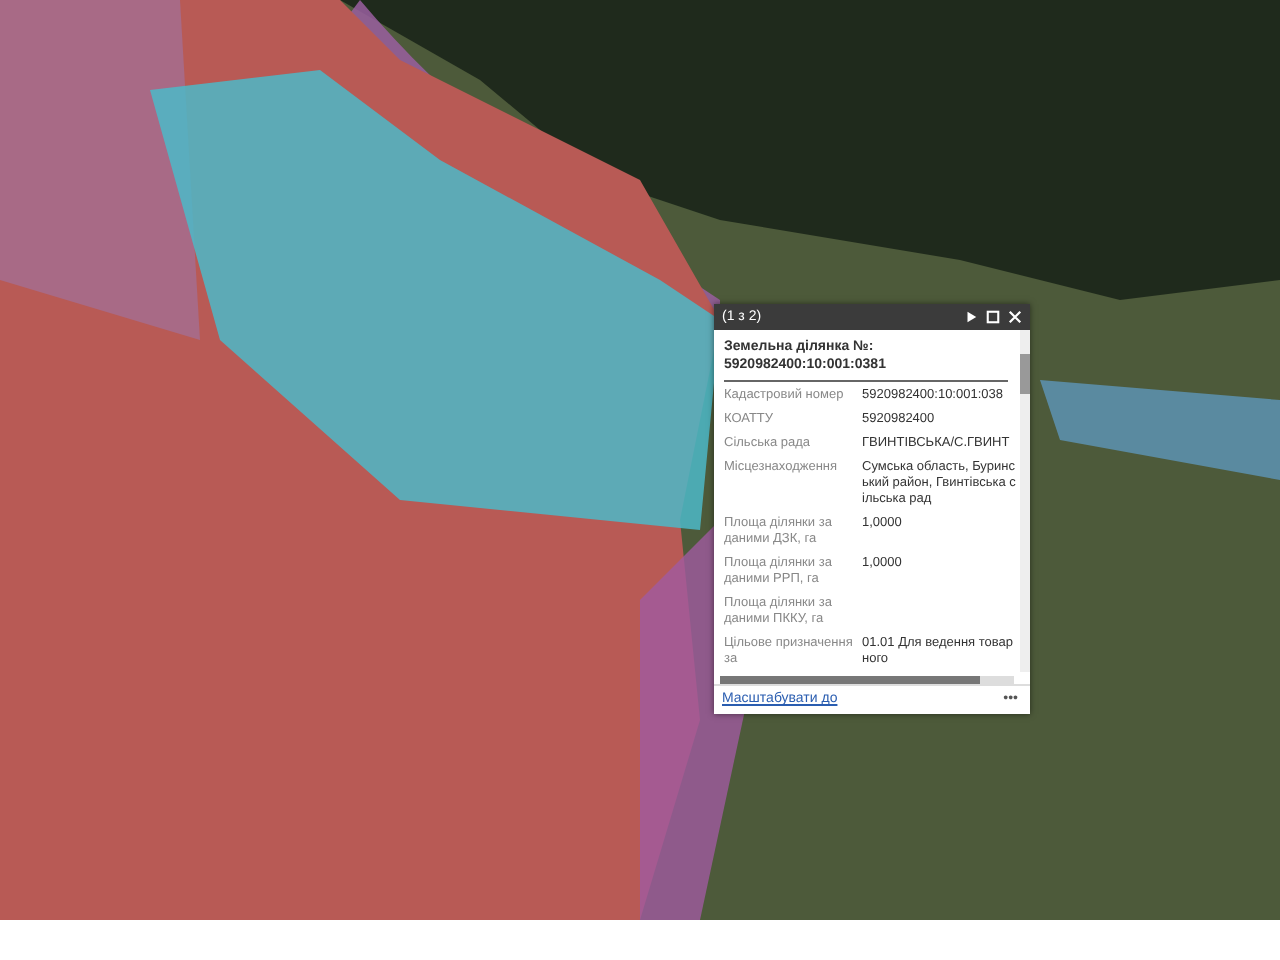 The width and height of the screenshot is (1280, 960). Describe the element at coordinates (993, 317) in the screenshot. I see `maximize-icon` at that location.